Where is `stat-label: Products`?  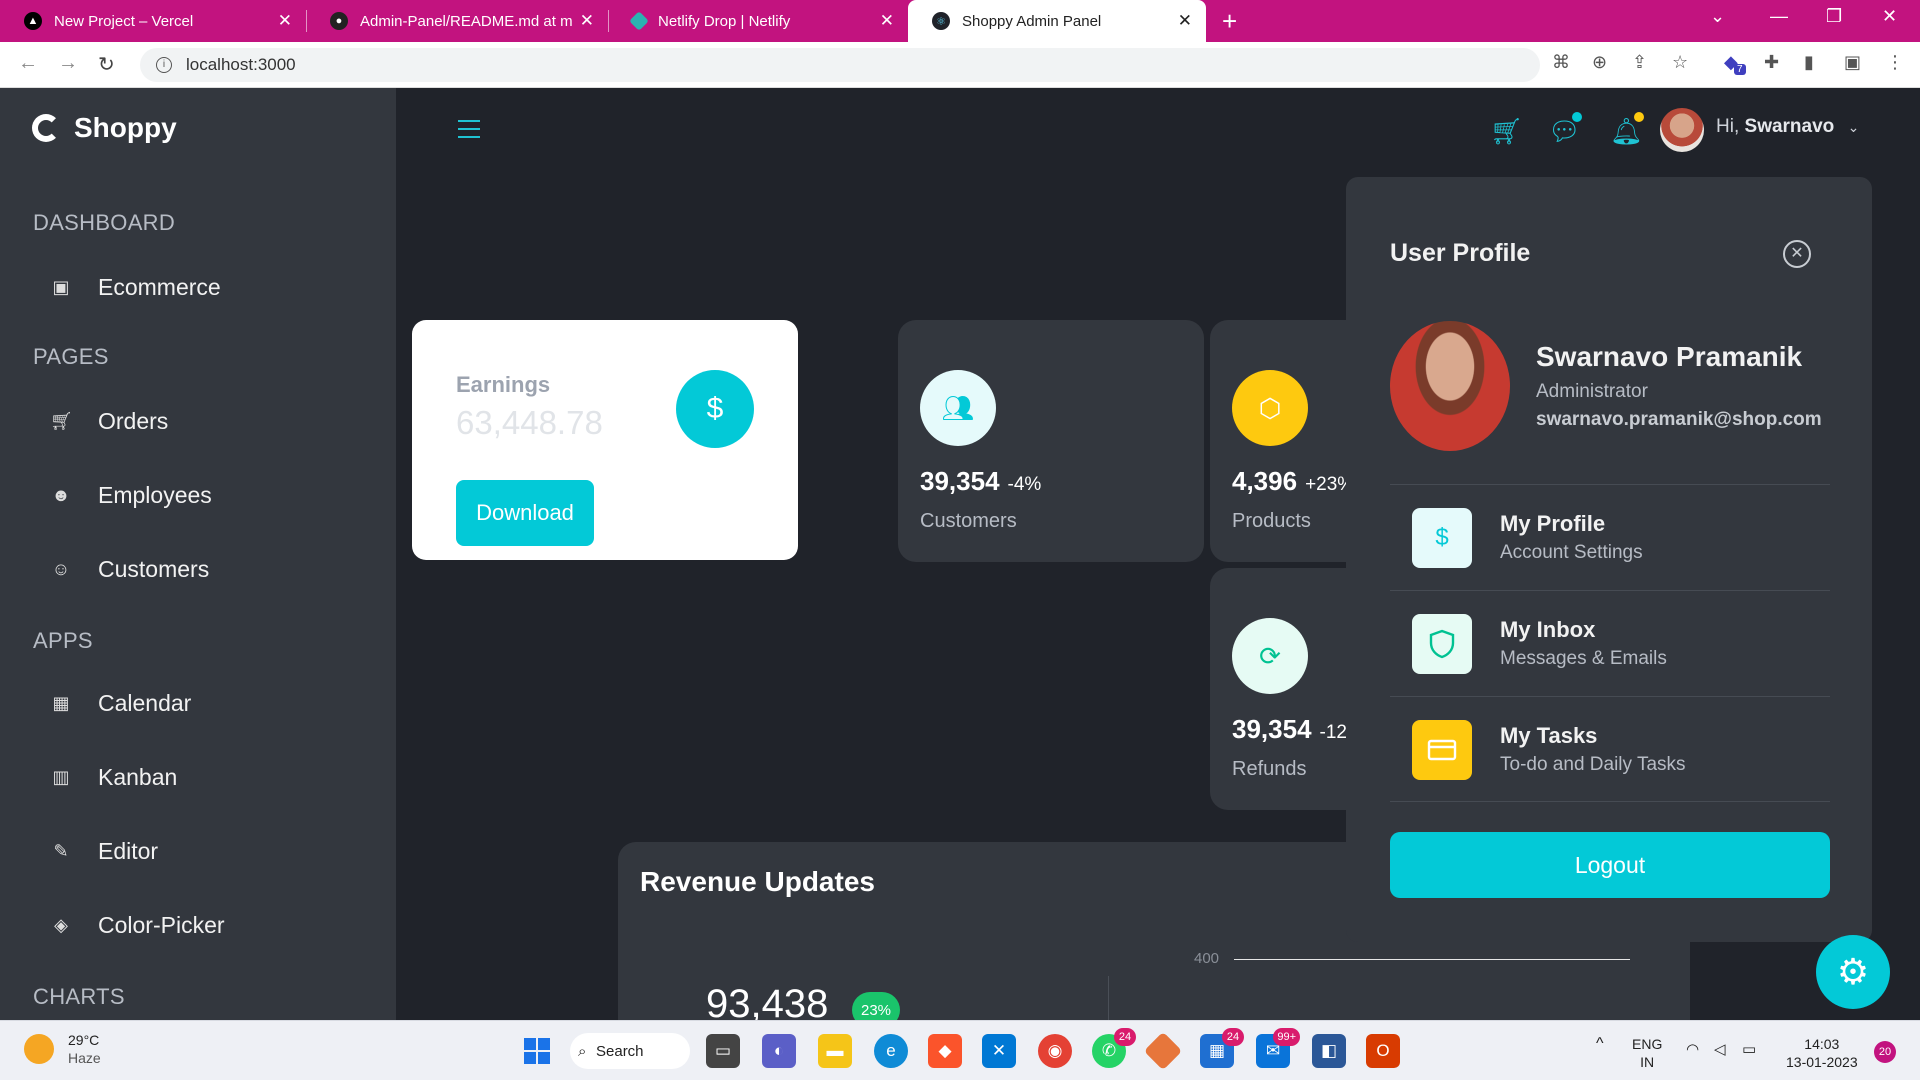 stat-label: Products is located at coordinates (1271, 521).